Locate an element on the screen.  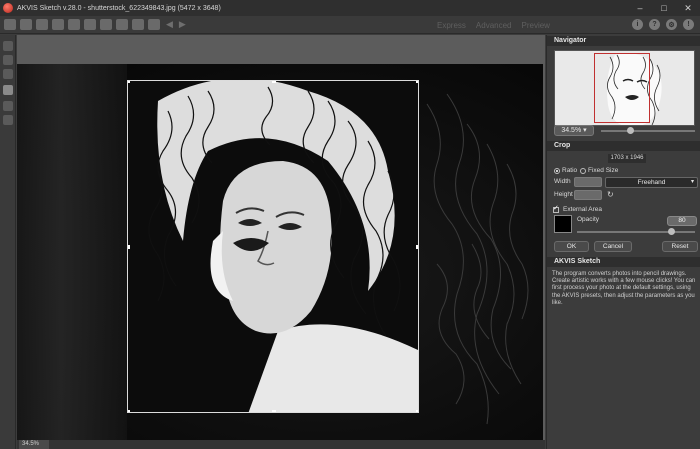
zoom-dropdown: 34.5% ▾ is located at coordinates (574, 130).